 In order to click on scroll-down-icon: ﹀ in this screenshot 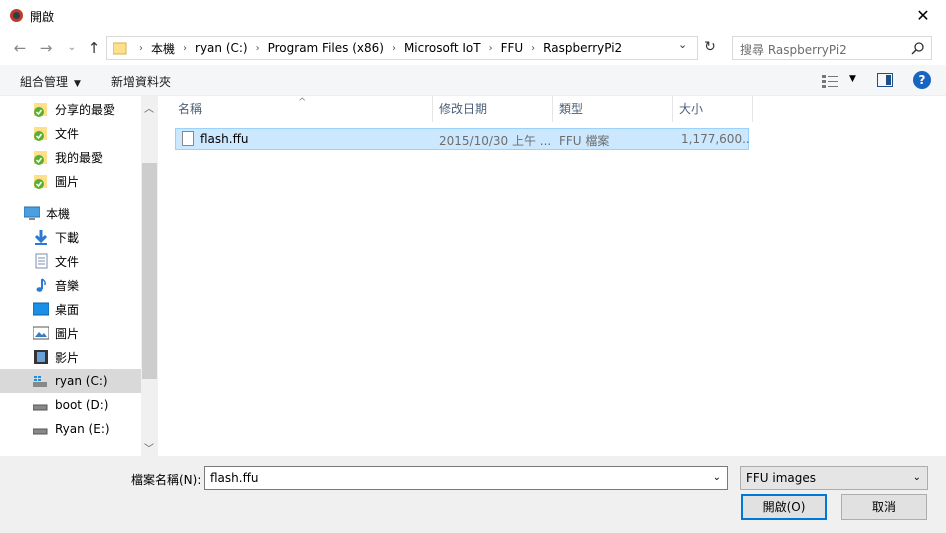, I will do `click(149, 447)`.